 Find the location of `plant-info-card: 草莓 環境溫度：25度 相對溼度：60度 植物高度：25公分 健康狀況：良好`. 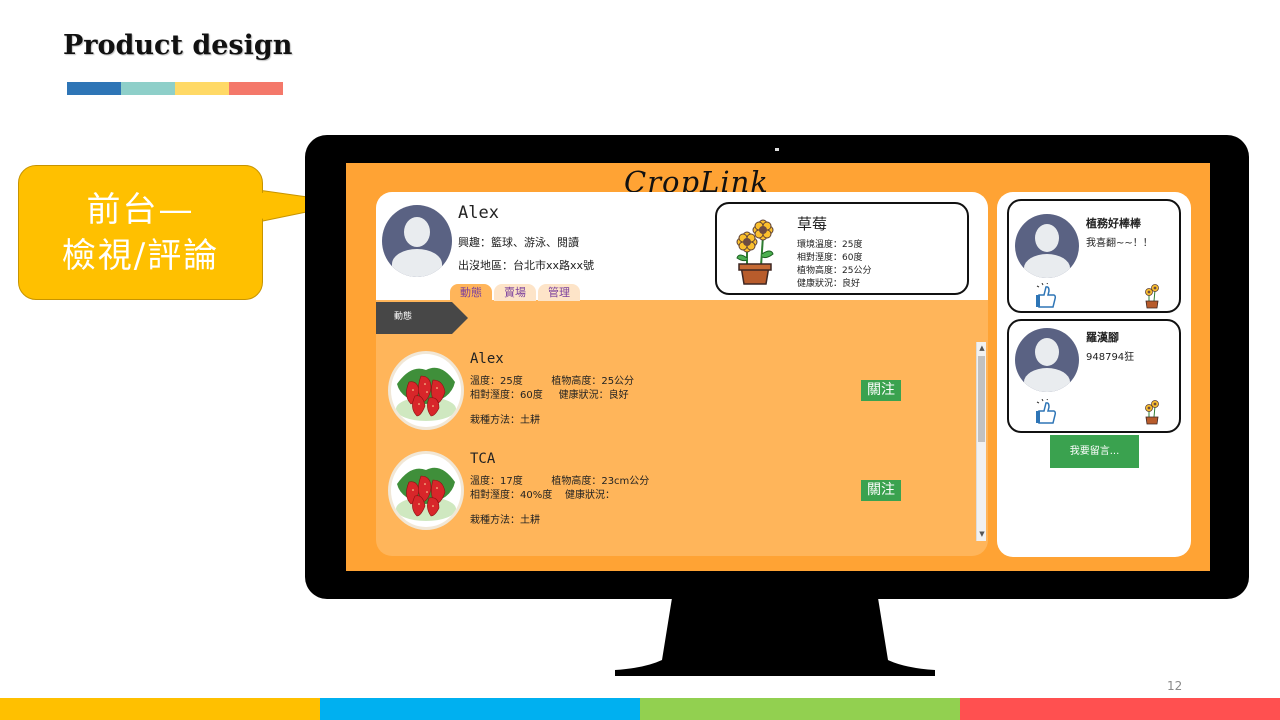

plant-info-card: 草莓 環境溫度：25度 相對溼度：60度 植物高度：25公分 健康狀況：良好 is located at coordinates (842, 248).